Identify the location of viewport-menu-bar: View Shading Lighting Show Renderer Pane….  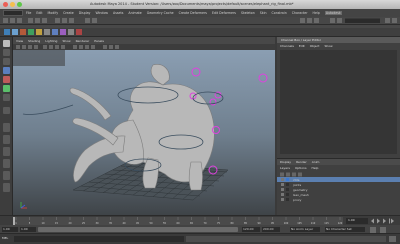
(144, 40).